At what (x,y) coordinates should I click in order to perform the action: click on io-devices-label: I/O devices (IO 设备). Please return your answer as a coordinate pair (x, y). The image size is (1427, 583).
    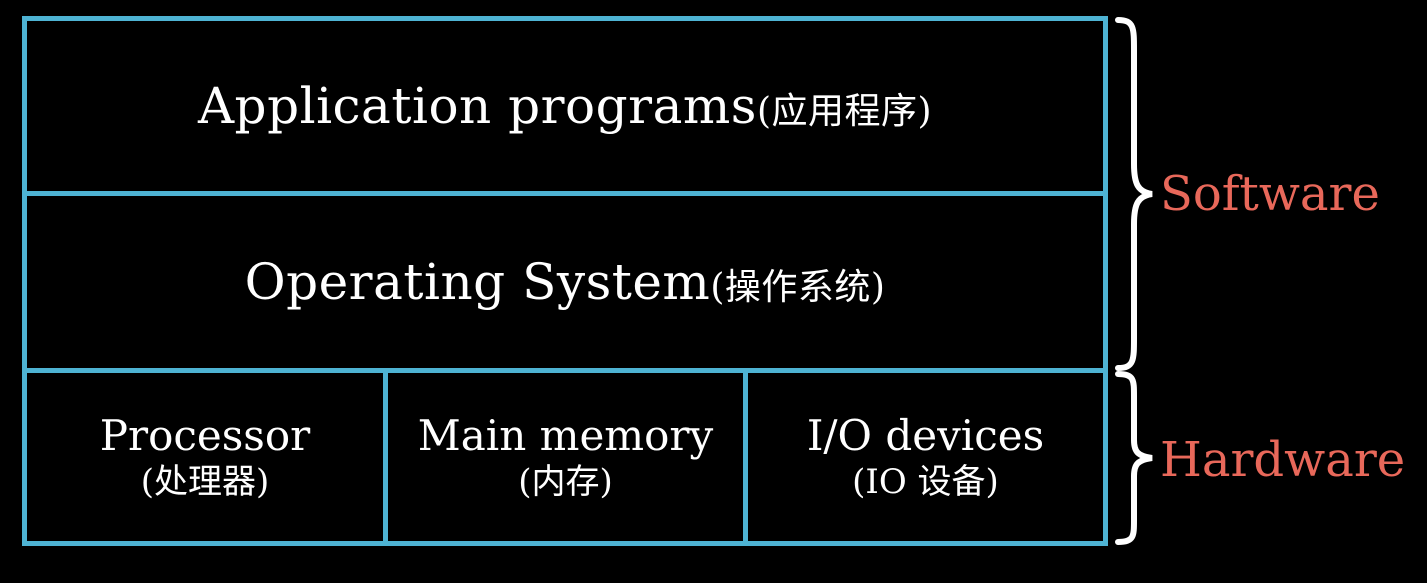
    Looking at the image, I should click on (925, 456).